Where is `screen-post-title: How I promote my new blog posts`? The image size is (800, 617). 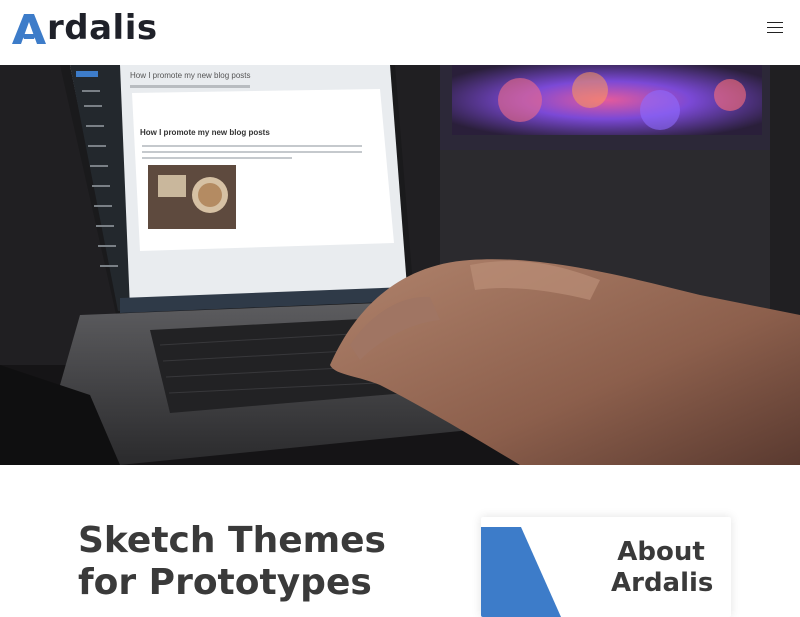 screen-post-title: How I promote my new blog posts is located at coordinates (190, 75).